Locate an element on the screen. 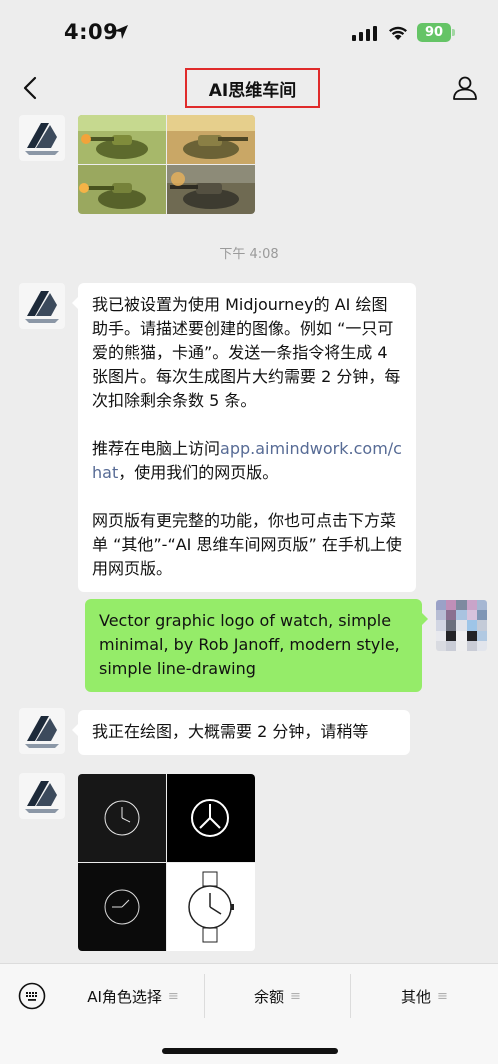 The height and width of the screenshot is (1064, 498). person-icon is located at coordinates (465, 88).